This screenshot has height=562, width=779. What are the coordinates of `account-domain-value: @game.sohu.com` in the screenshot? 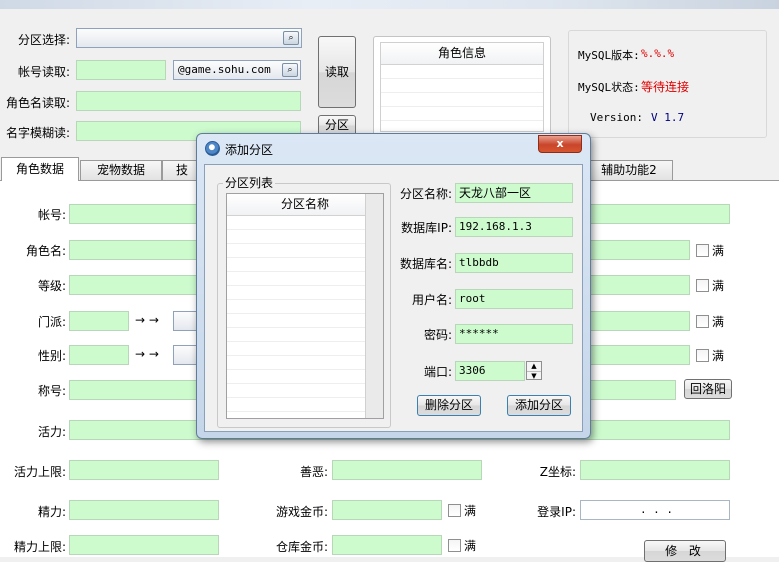 It's located at (224, 69).